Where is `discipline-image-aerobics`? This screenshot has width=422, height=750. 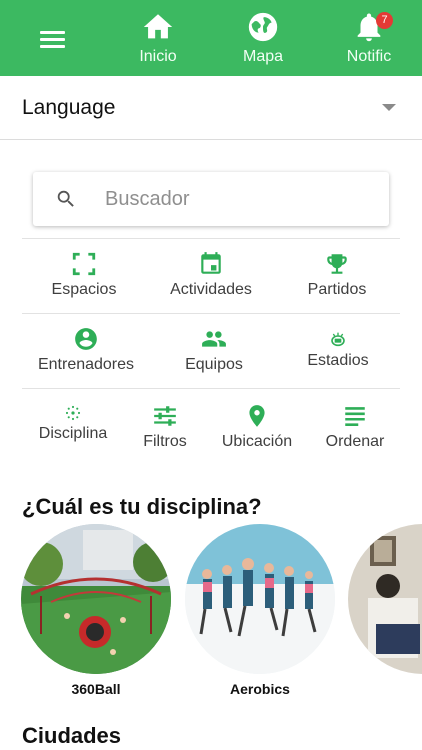
discipline-image-aerobics is located at coordinates (260, 599).